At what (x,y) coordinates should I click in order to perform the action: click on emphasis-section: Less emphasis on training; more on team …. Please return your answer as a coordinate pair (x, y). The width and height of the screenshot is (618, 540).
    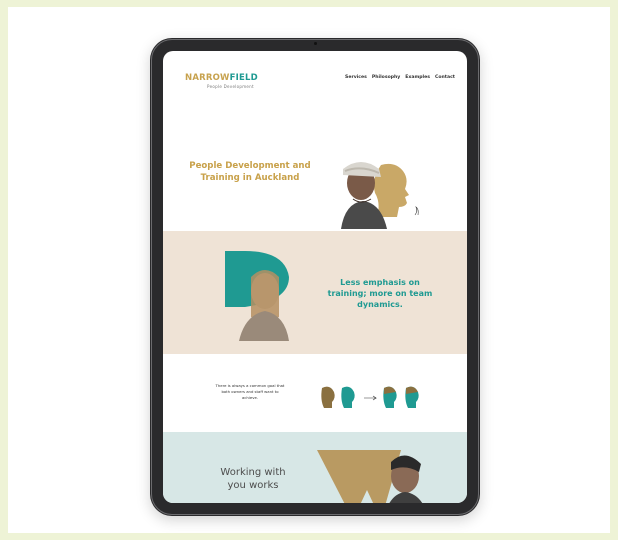
    Looking at the image, I should click on (315, 292).